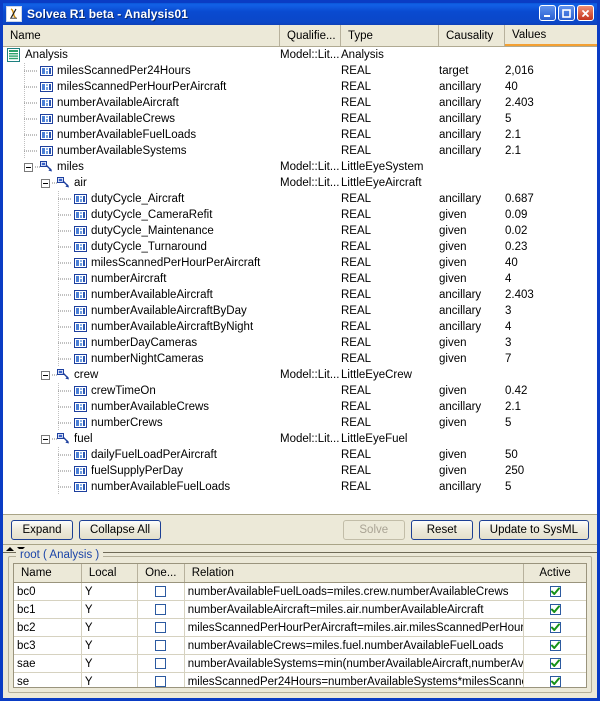 The image size is (600, 701). I want to click on tree-row: dutyCycle_CameraRefit REAL given 0.09, so click(300, 215).